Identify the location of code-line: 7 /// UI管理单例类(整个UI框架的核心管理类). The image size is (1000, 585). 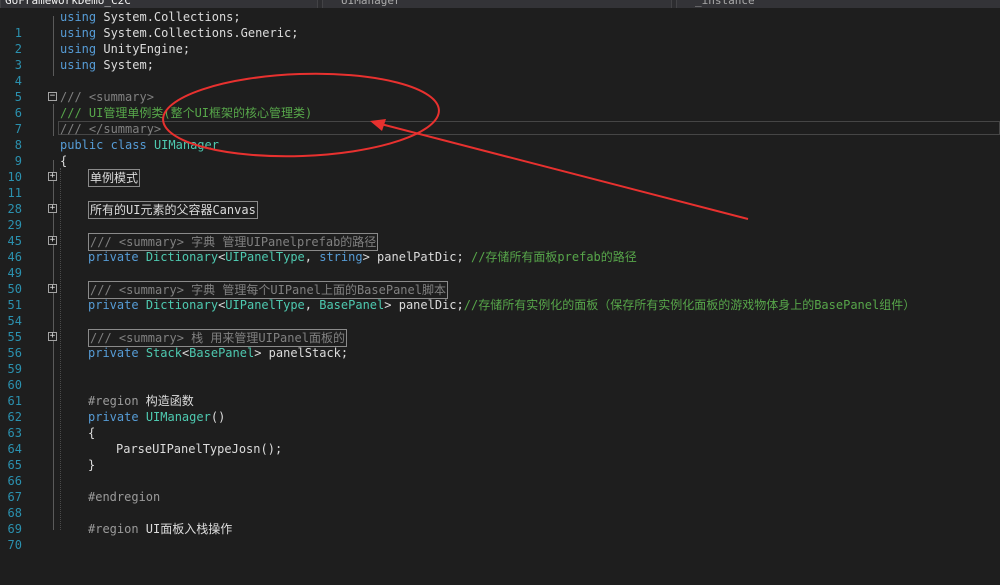
(500, 120).